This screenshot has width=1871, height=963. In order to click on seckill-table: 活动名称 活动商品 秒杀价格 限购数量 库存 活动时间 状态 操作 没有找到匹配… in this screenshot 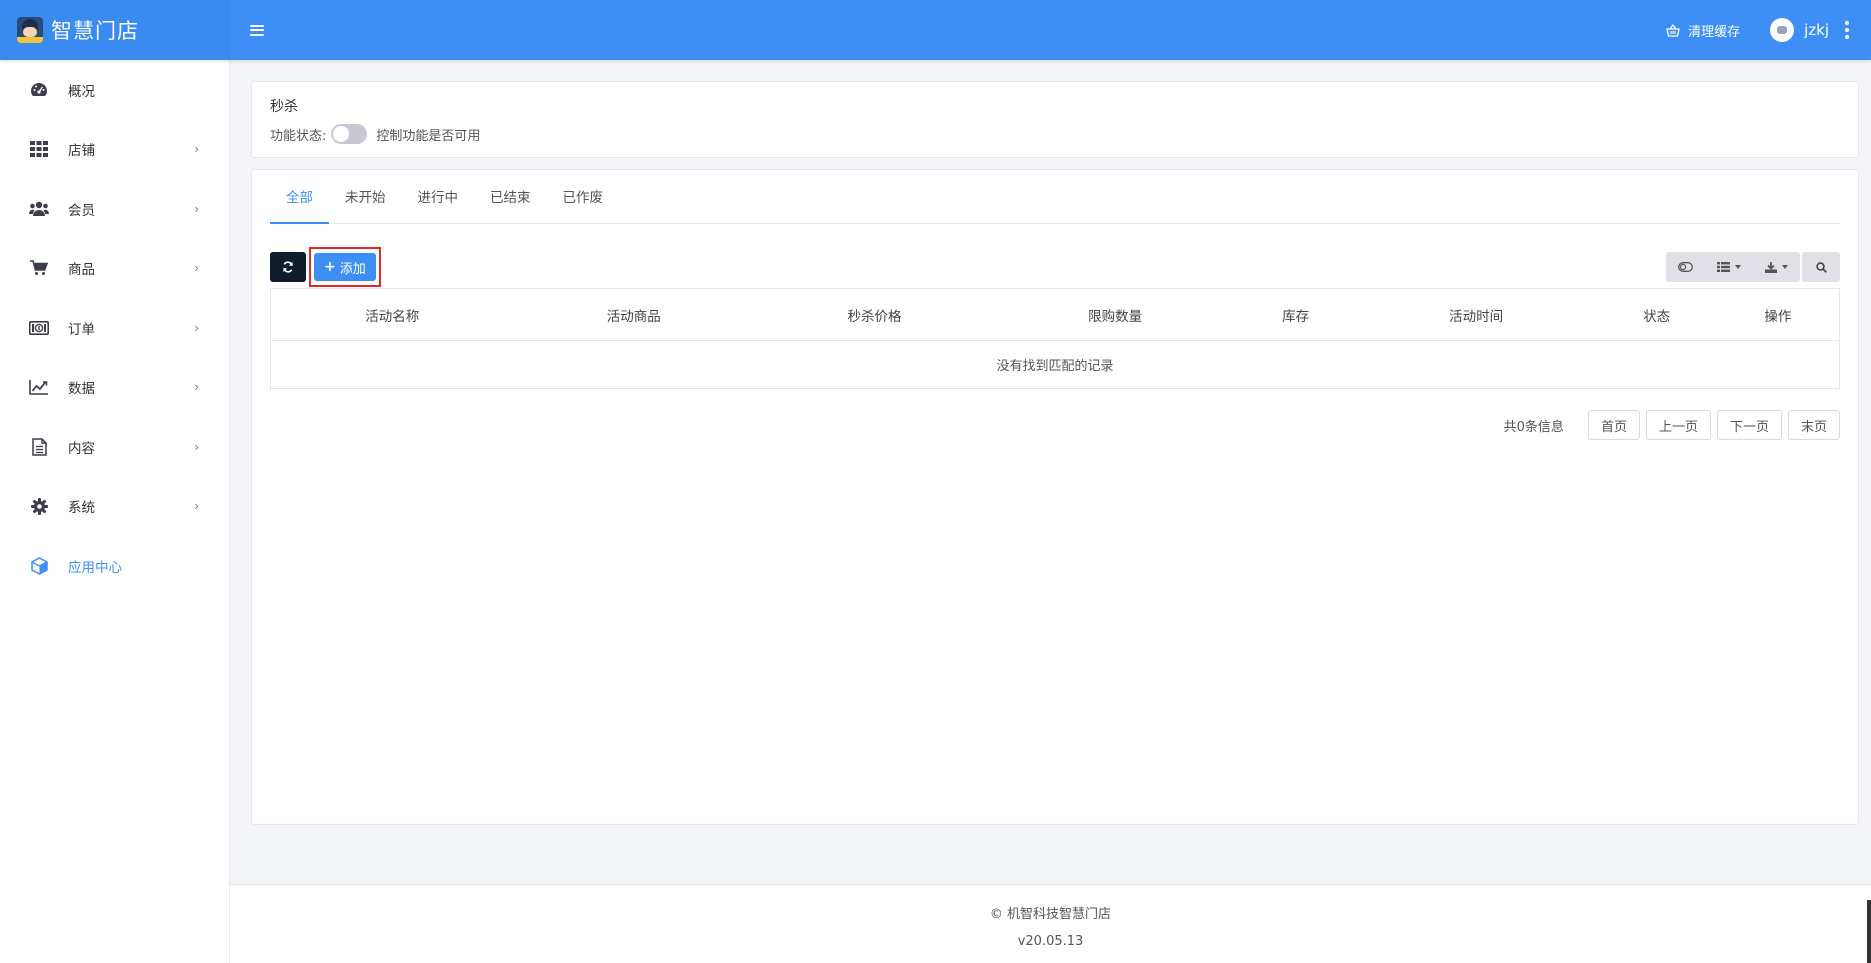, I will do `click(1055, 338)`.